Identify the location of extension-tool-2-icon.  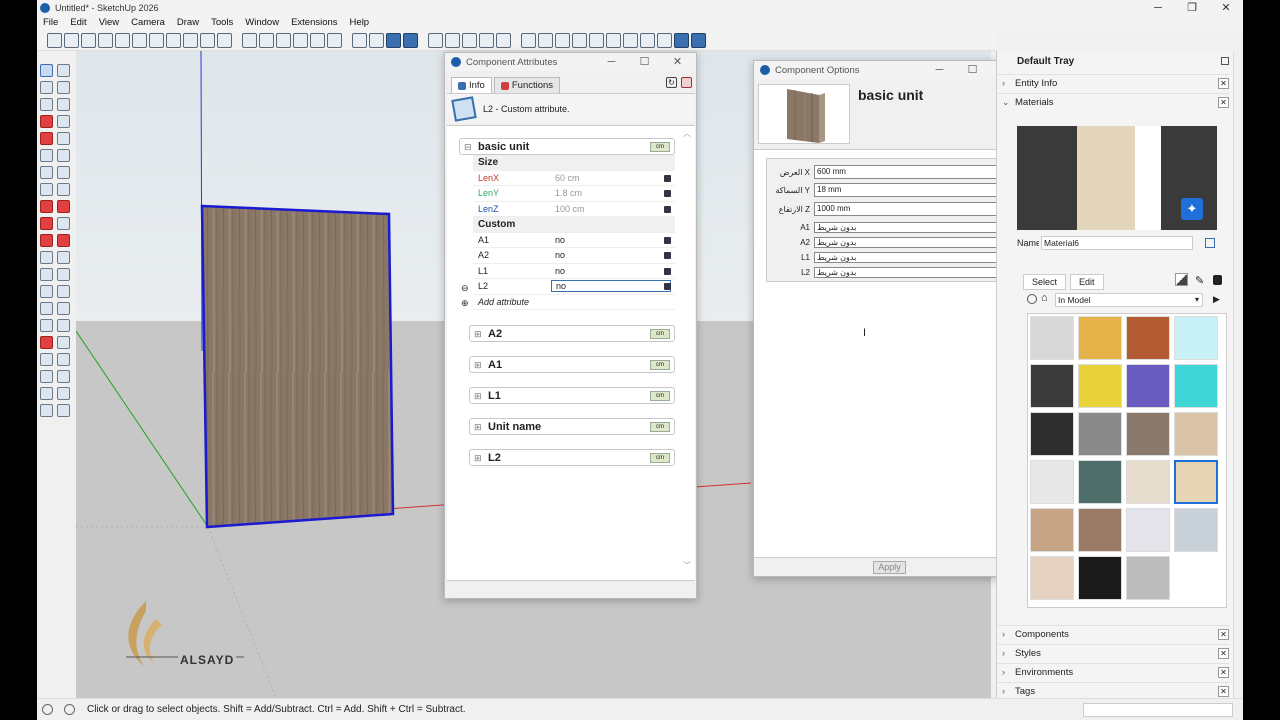
(596, 40).